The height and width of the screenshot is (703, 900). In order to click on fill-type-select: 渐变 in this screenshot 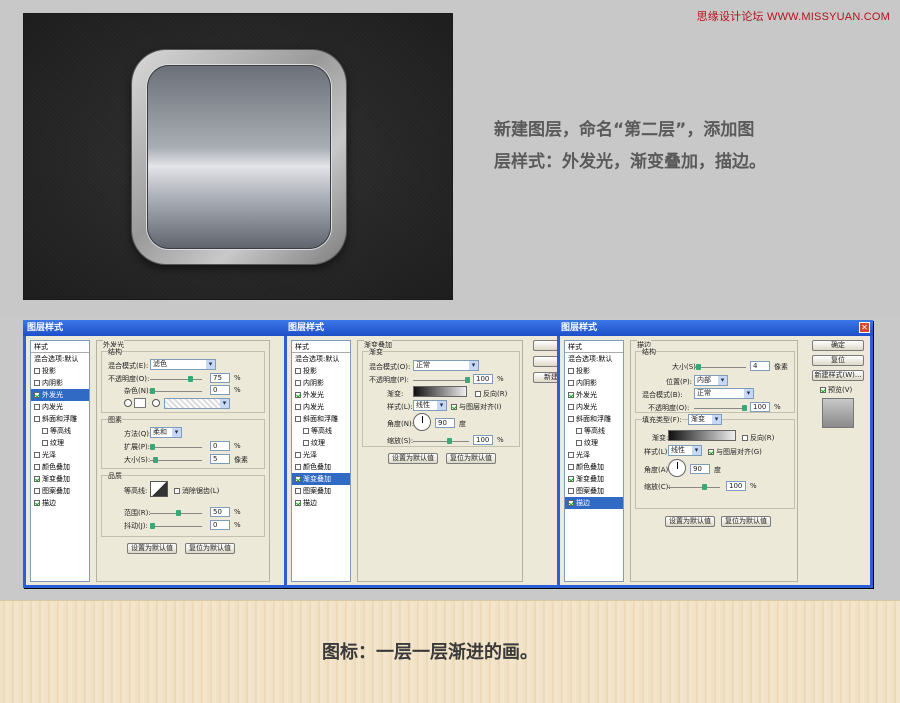, I will do `click(705, 419)`.